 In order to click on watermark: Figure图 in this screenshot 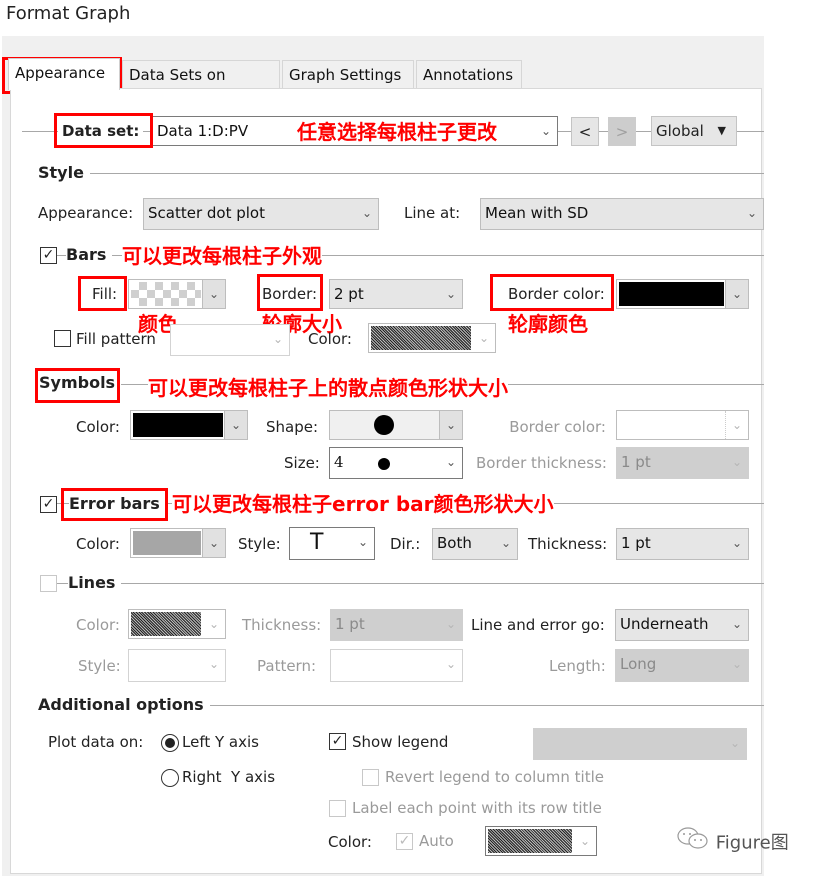, I will do `click(732, 841)`.